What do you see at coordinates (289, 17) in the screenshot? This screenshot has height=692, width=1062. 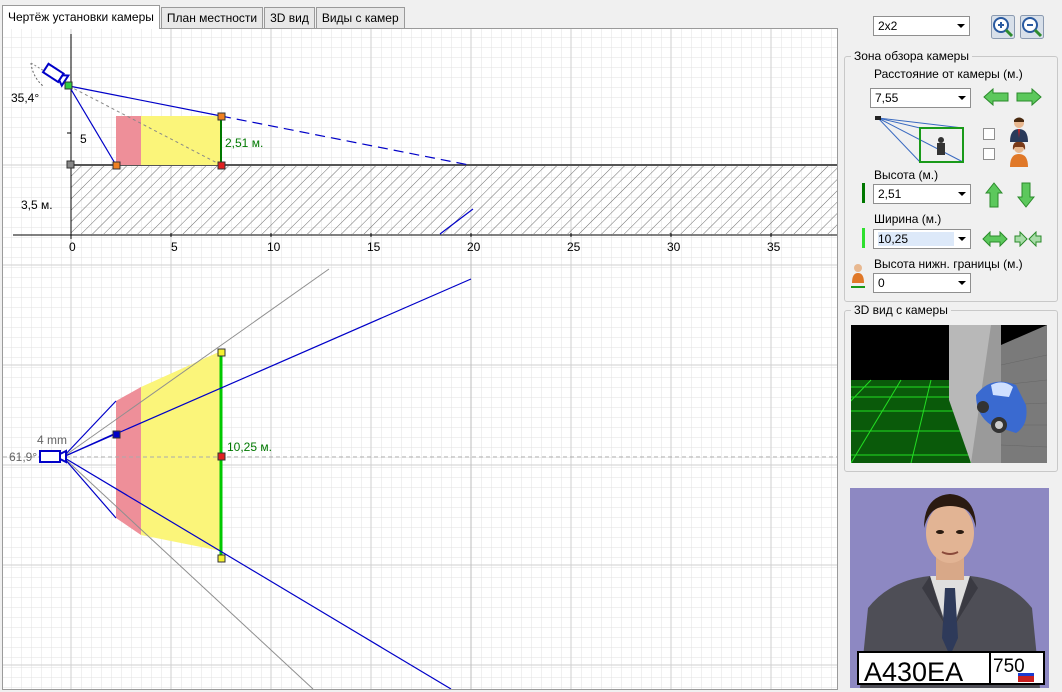 I see `tab-3d-view: 3D вид` at bounding box center [289, 17].